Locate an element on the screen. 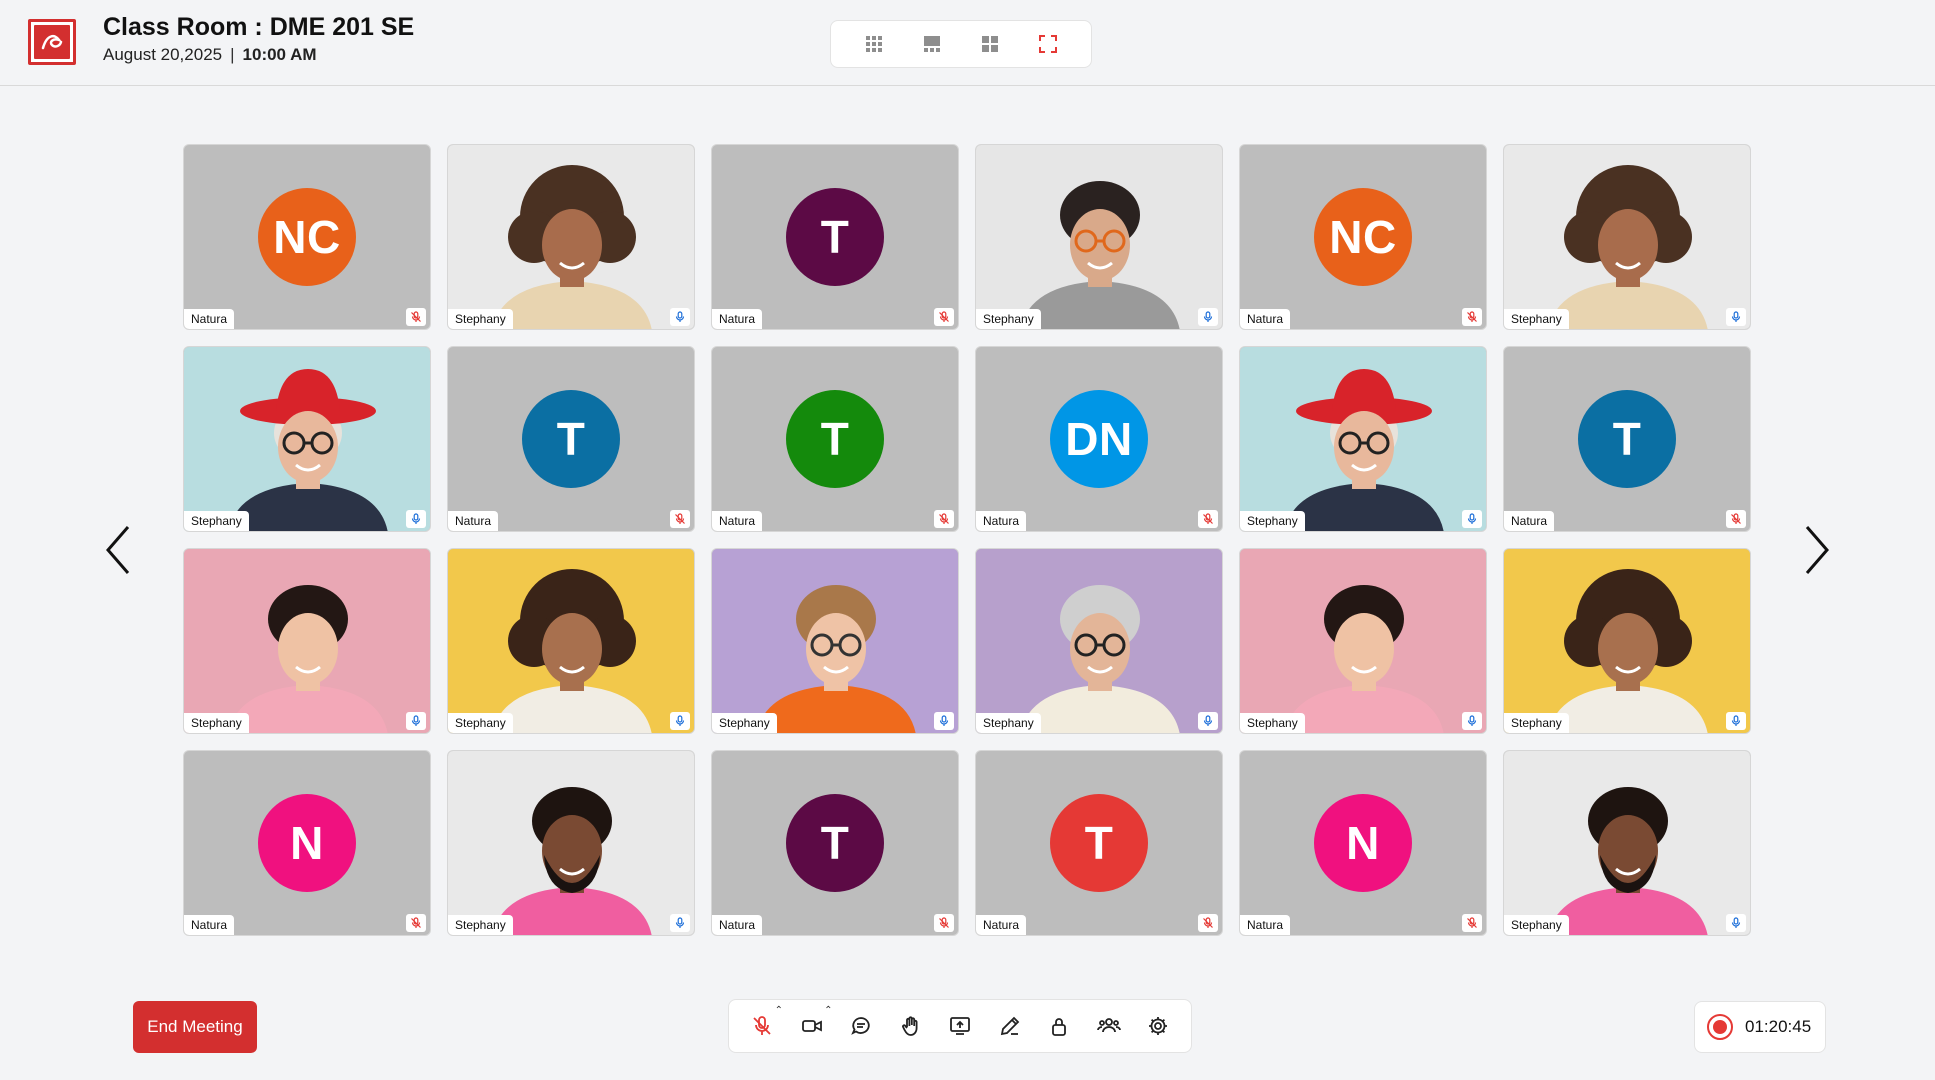 This screenshot has height=1080, width=1935. share-screen-icon is located at coordinates (960, 1026).